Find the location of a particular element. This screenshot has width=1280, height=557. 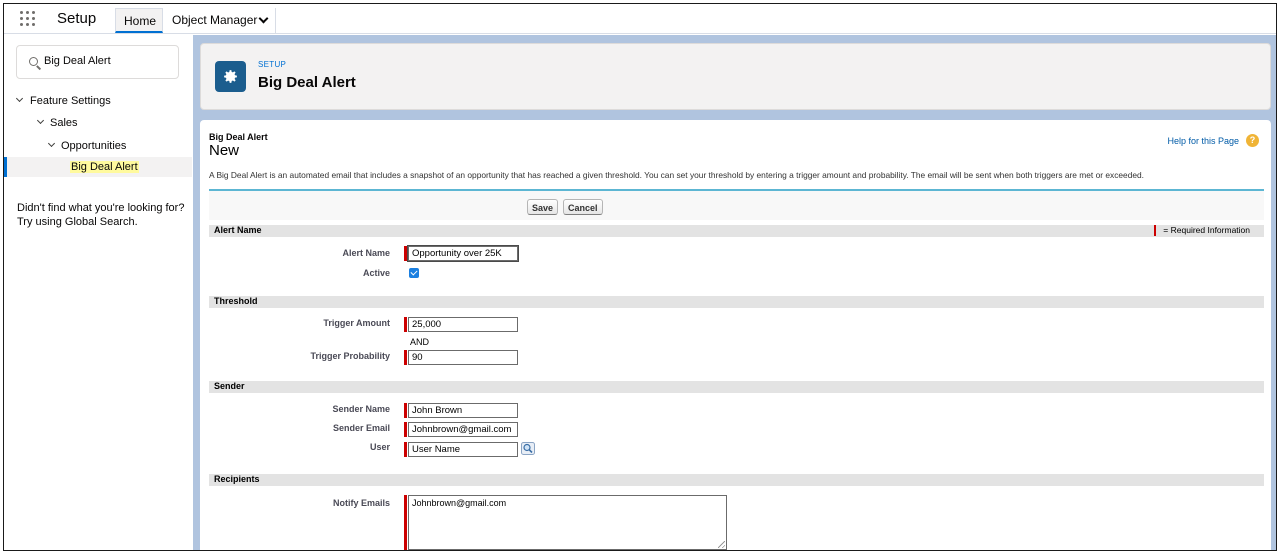

notify-emails-textarea: Johnbrown@gmail.com is located at coordinates (567, 522).